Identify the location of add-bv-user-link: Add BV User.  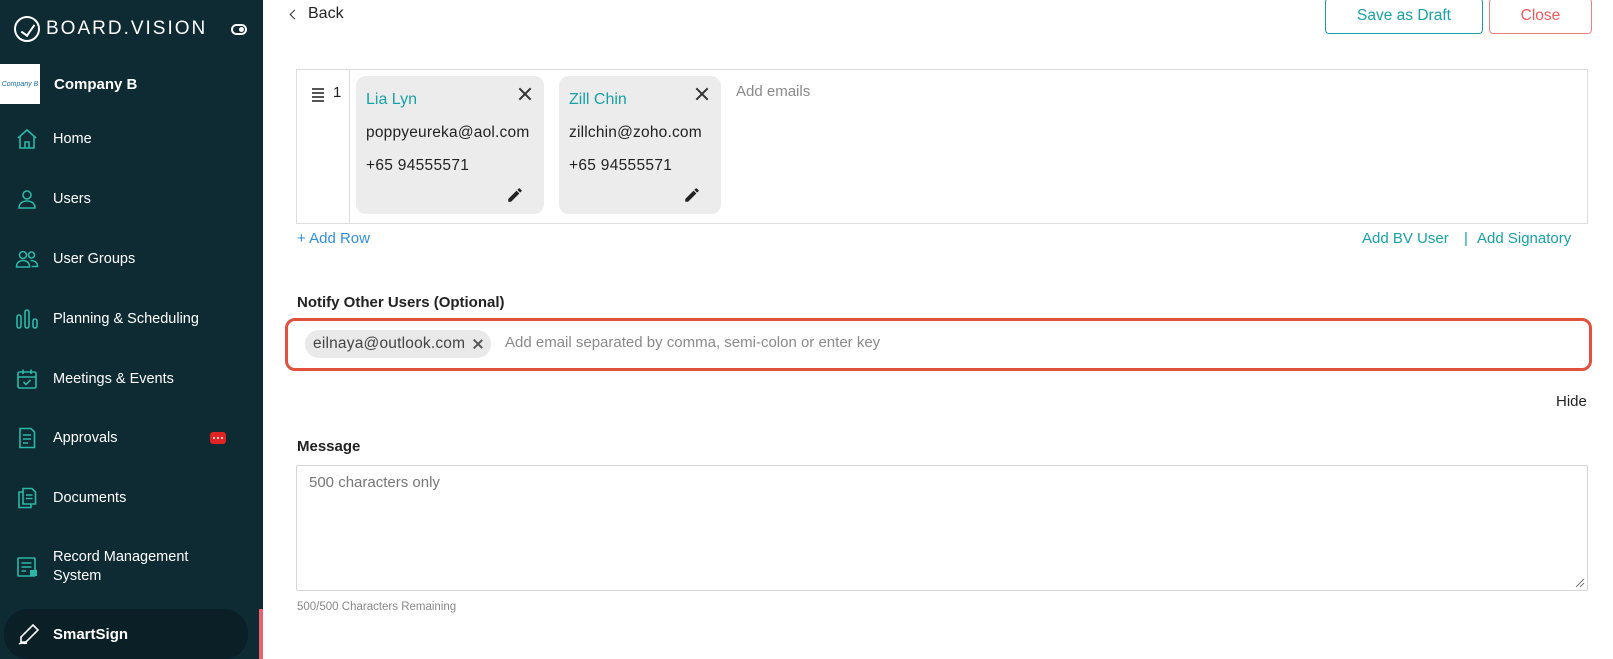
(1405, 238).